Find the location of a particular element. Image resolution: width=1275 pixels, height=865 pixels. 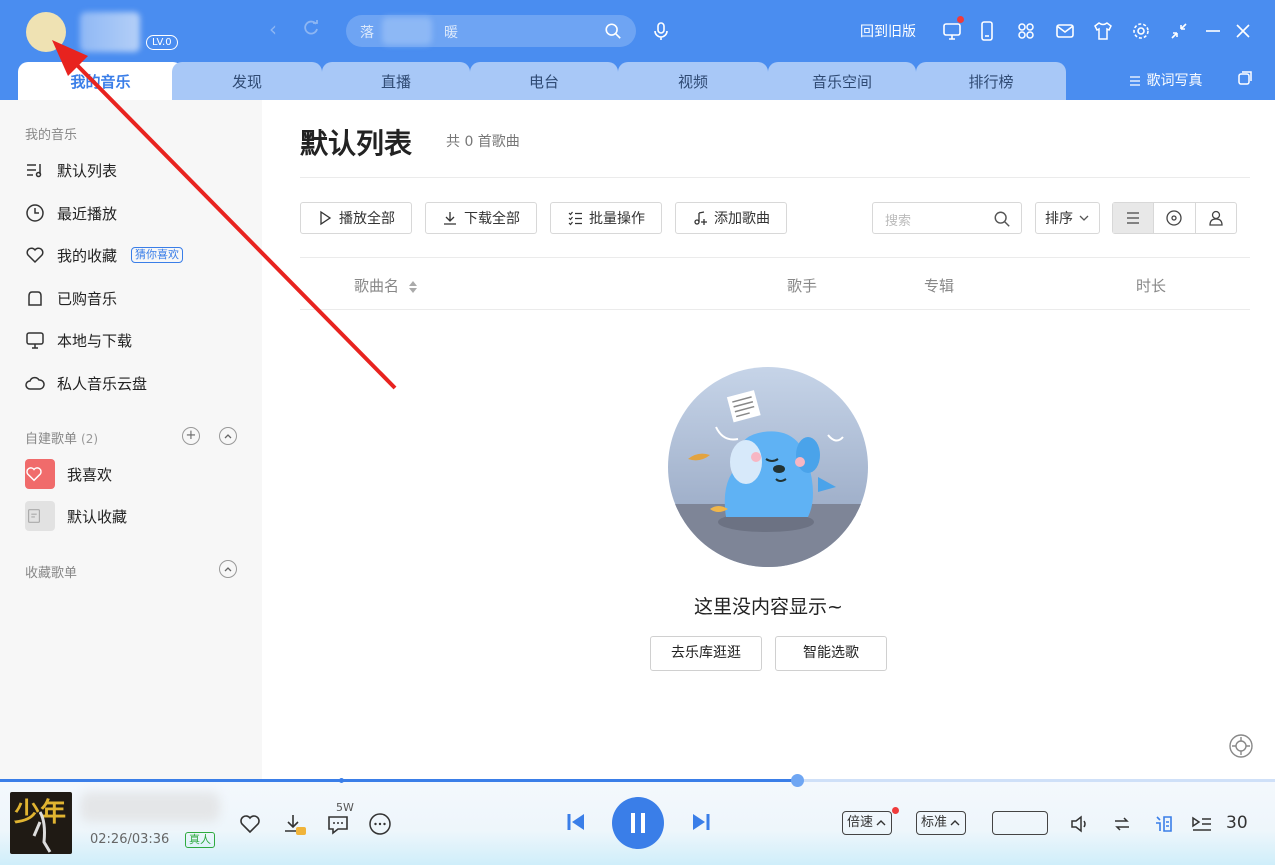

like-heart-icon is located at coordinates (250, 824).